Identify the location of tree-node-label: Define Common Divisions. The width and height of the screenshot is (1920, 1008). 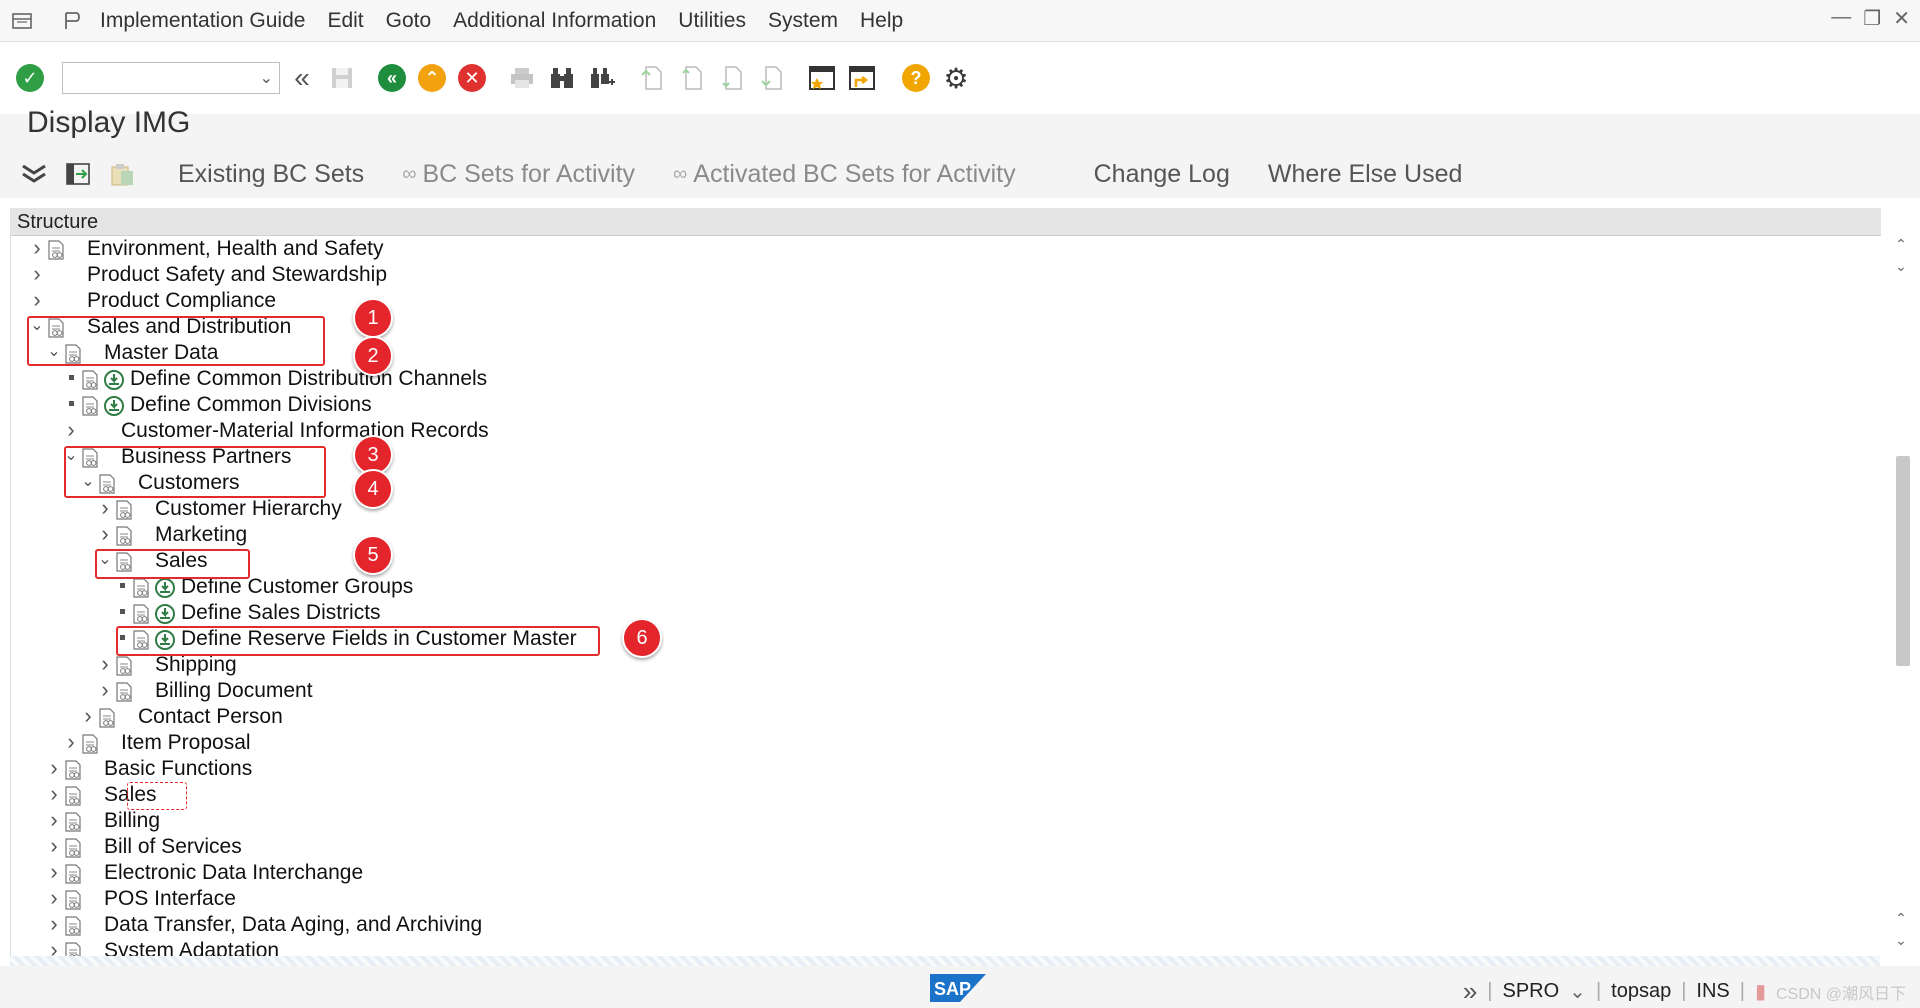
(251, 405).